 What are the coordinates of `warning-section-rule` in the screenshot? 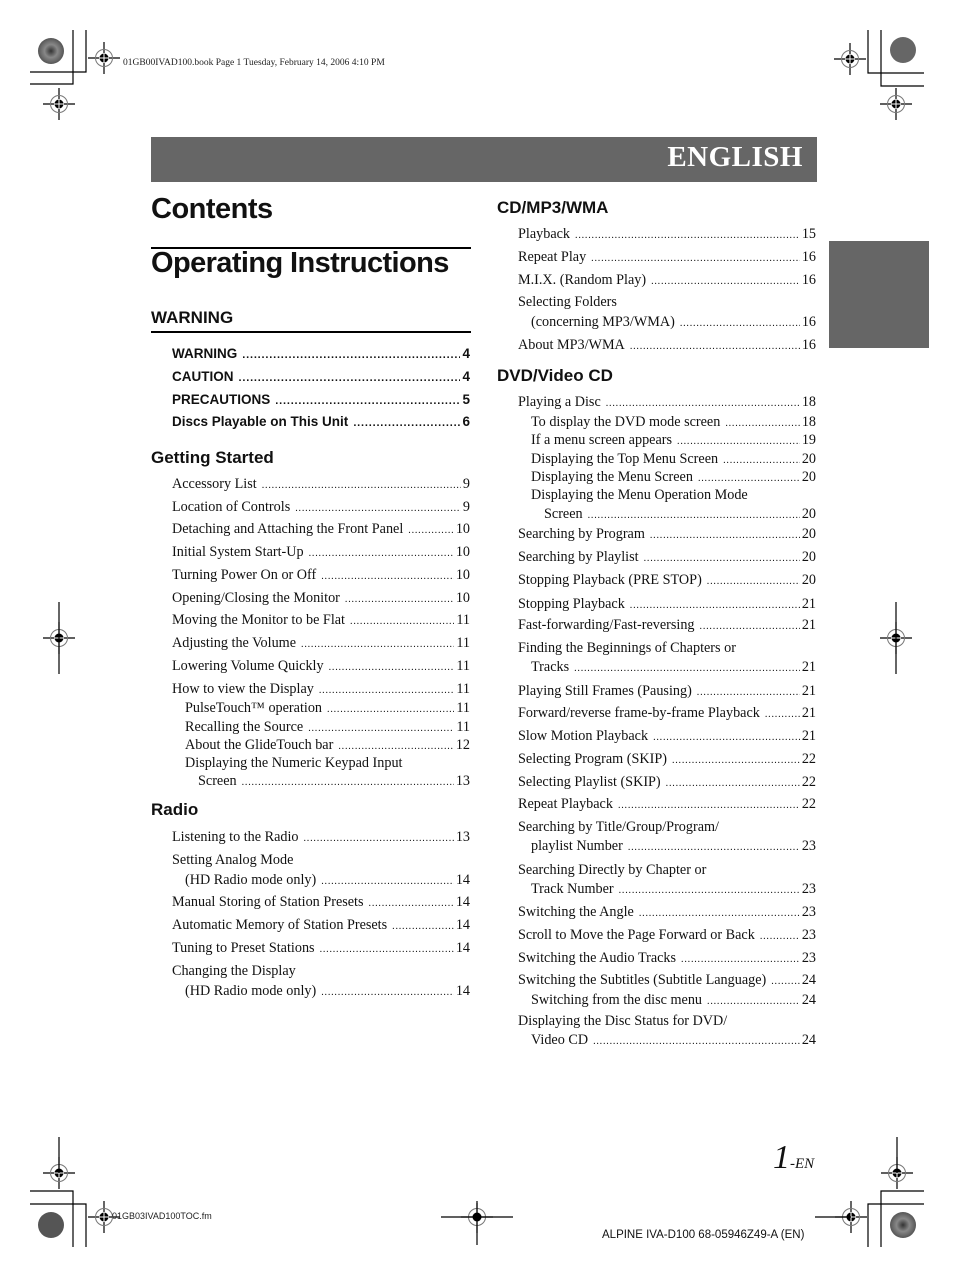 It's located at (311, 332).